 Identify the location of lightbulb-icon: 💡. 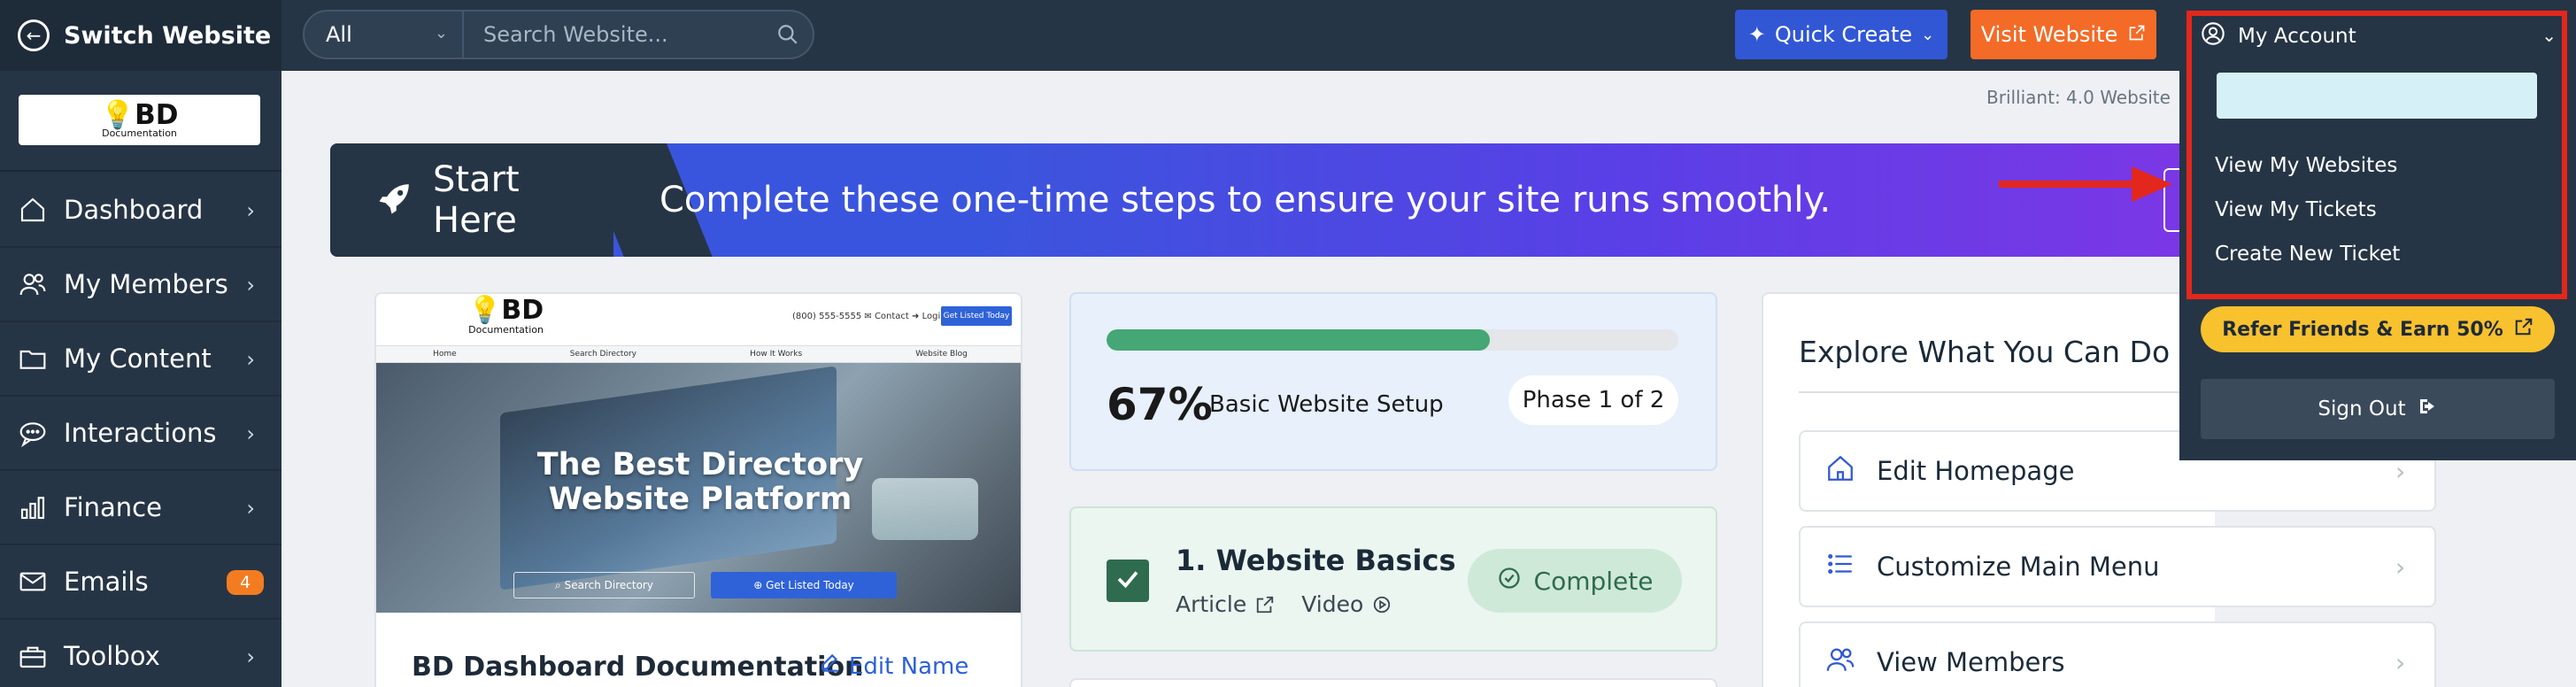
(117, 114).